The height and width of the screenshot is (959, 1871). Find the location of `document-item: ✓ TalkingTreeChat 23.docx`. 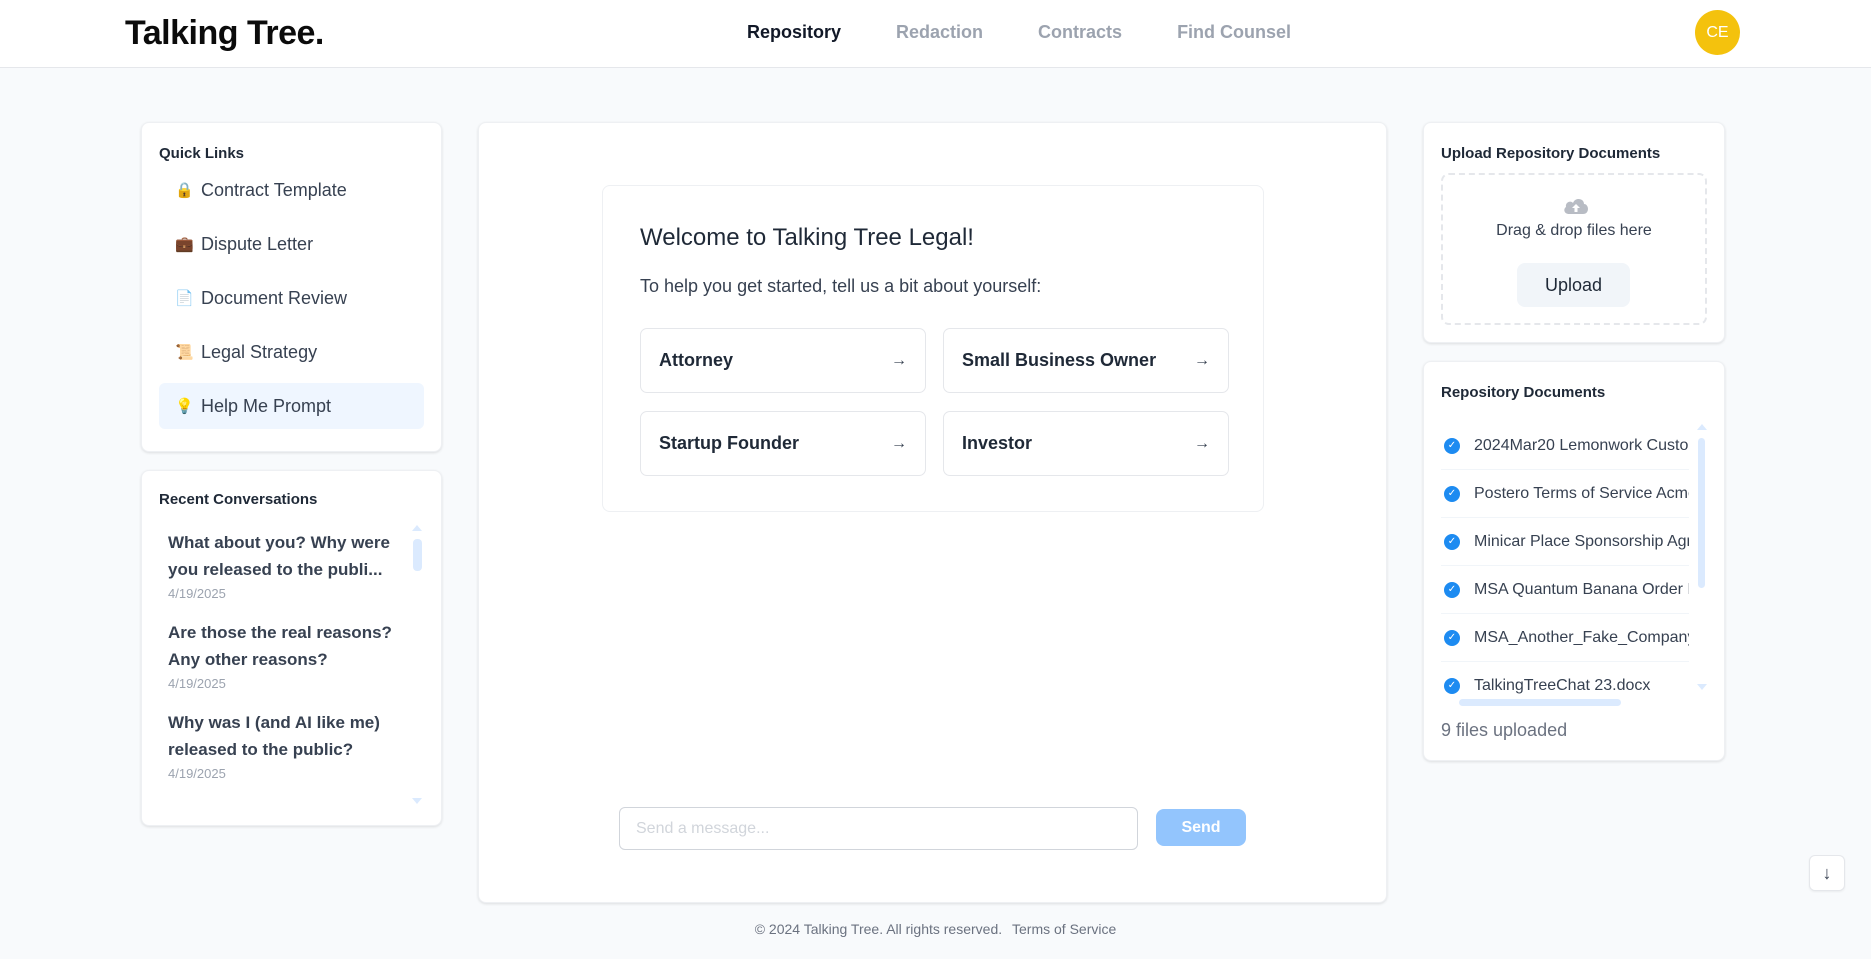

document-item: ✓ TalkingTreeChat 23.docx is located at coordinates (1565, 678).